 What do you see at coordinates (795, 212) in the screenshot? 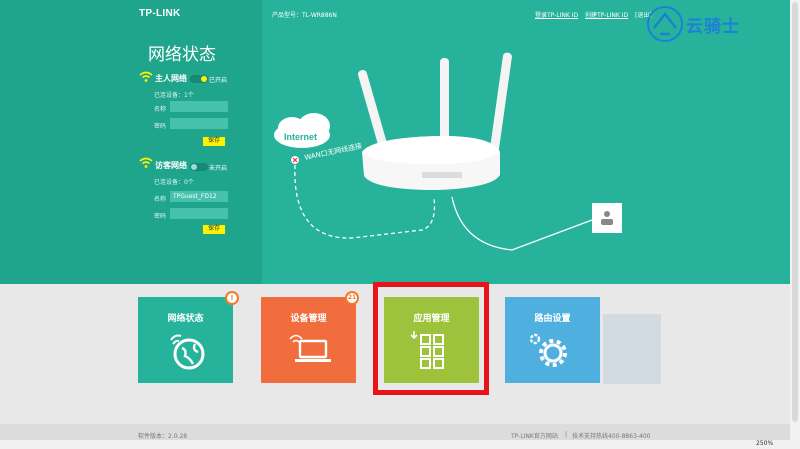
I see `scrollbar-thumb` at bounding box center [795, 212].